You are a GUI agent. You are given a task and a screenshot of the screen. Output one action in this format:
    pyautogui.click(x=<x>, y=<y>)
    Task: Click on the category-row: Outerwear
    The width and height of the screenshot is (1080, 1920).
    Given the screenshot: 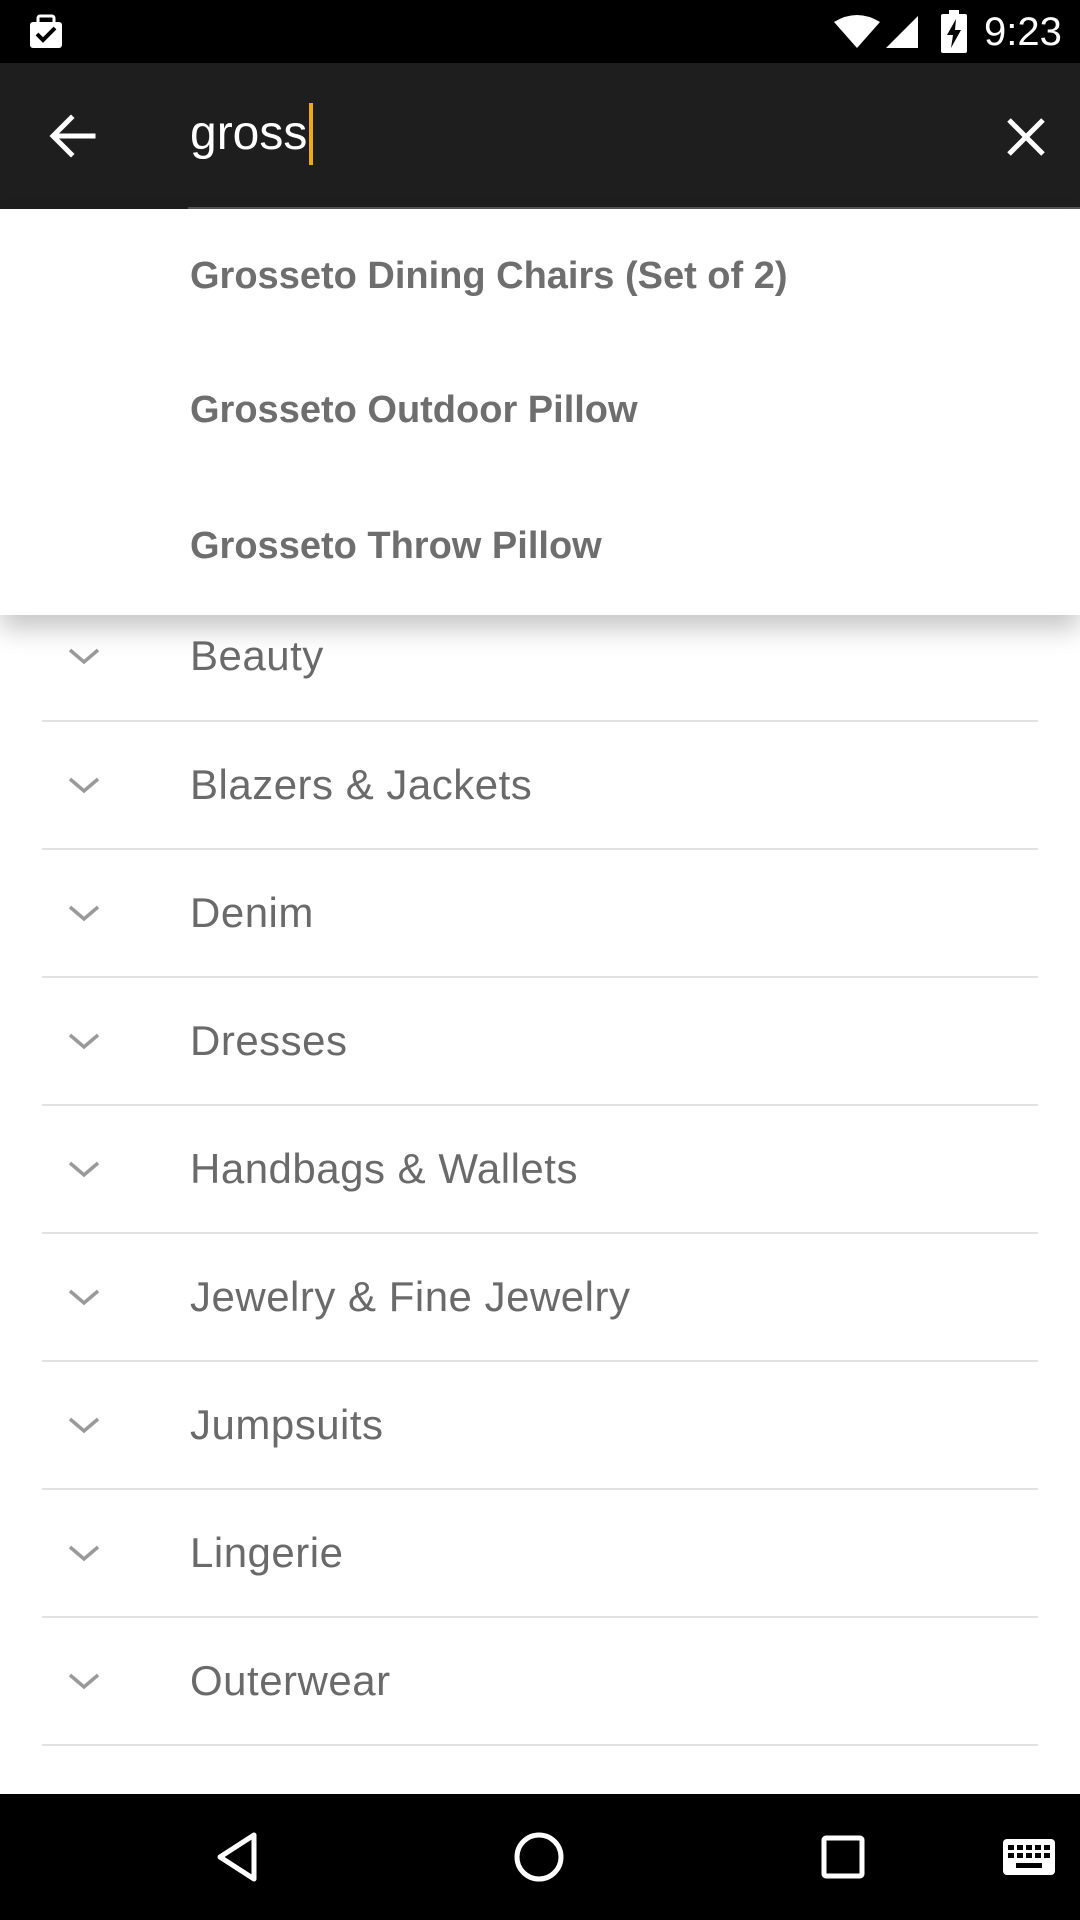 What is the action you would take?
    pyautogui.click(x=540, y=1682)
    